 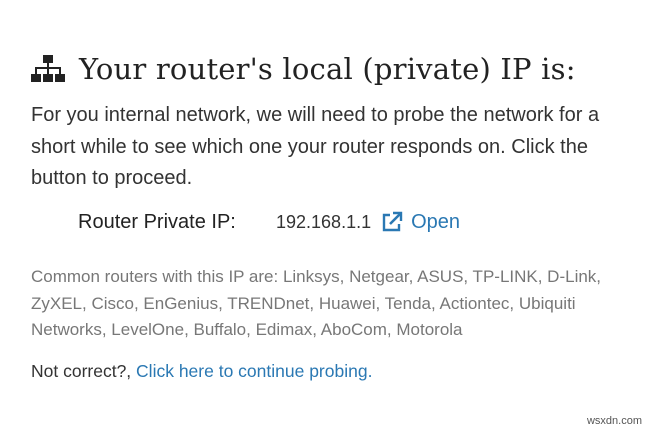 I want to click on router-ip-row: Router Private IP: 192.168.1.1 Open, so click(x=269, y=222).